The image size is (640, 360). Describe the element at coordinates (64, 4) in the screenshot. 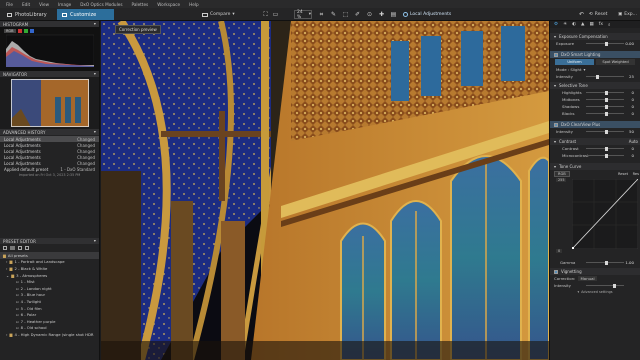

I see `menu-image: Image` at that location.